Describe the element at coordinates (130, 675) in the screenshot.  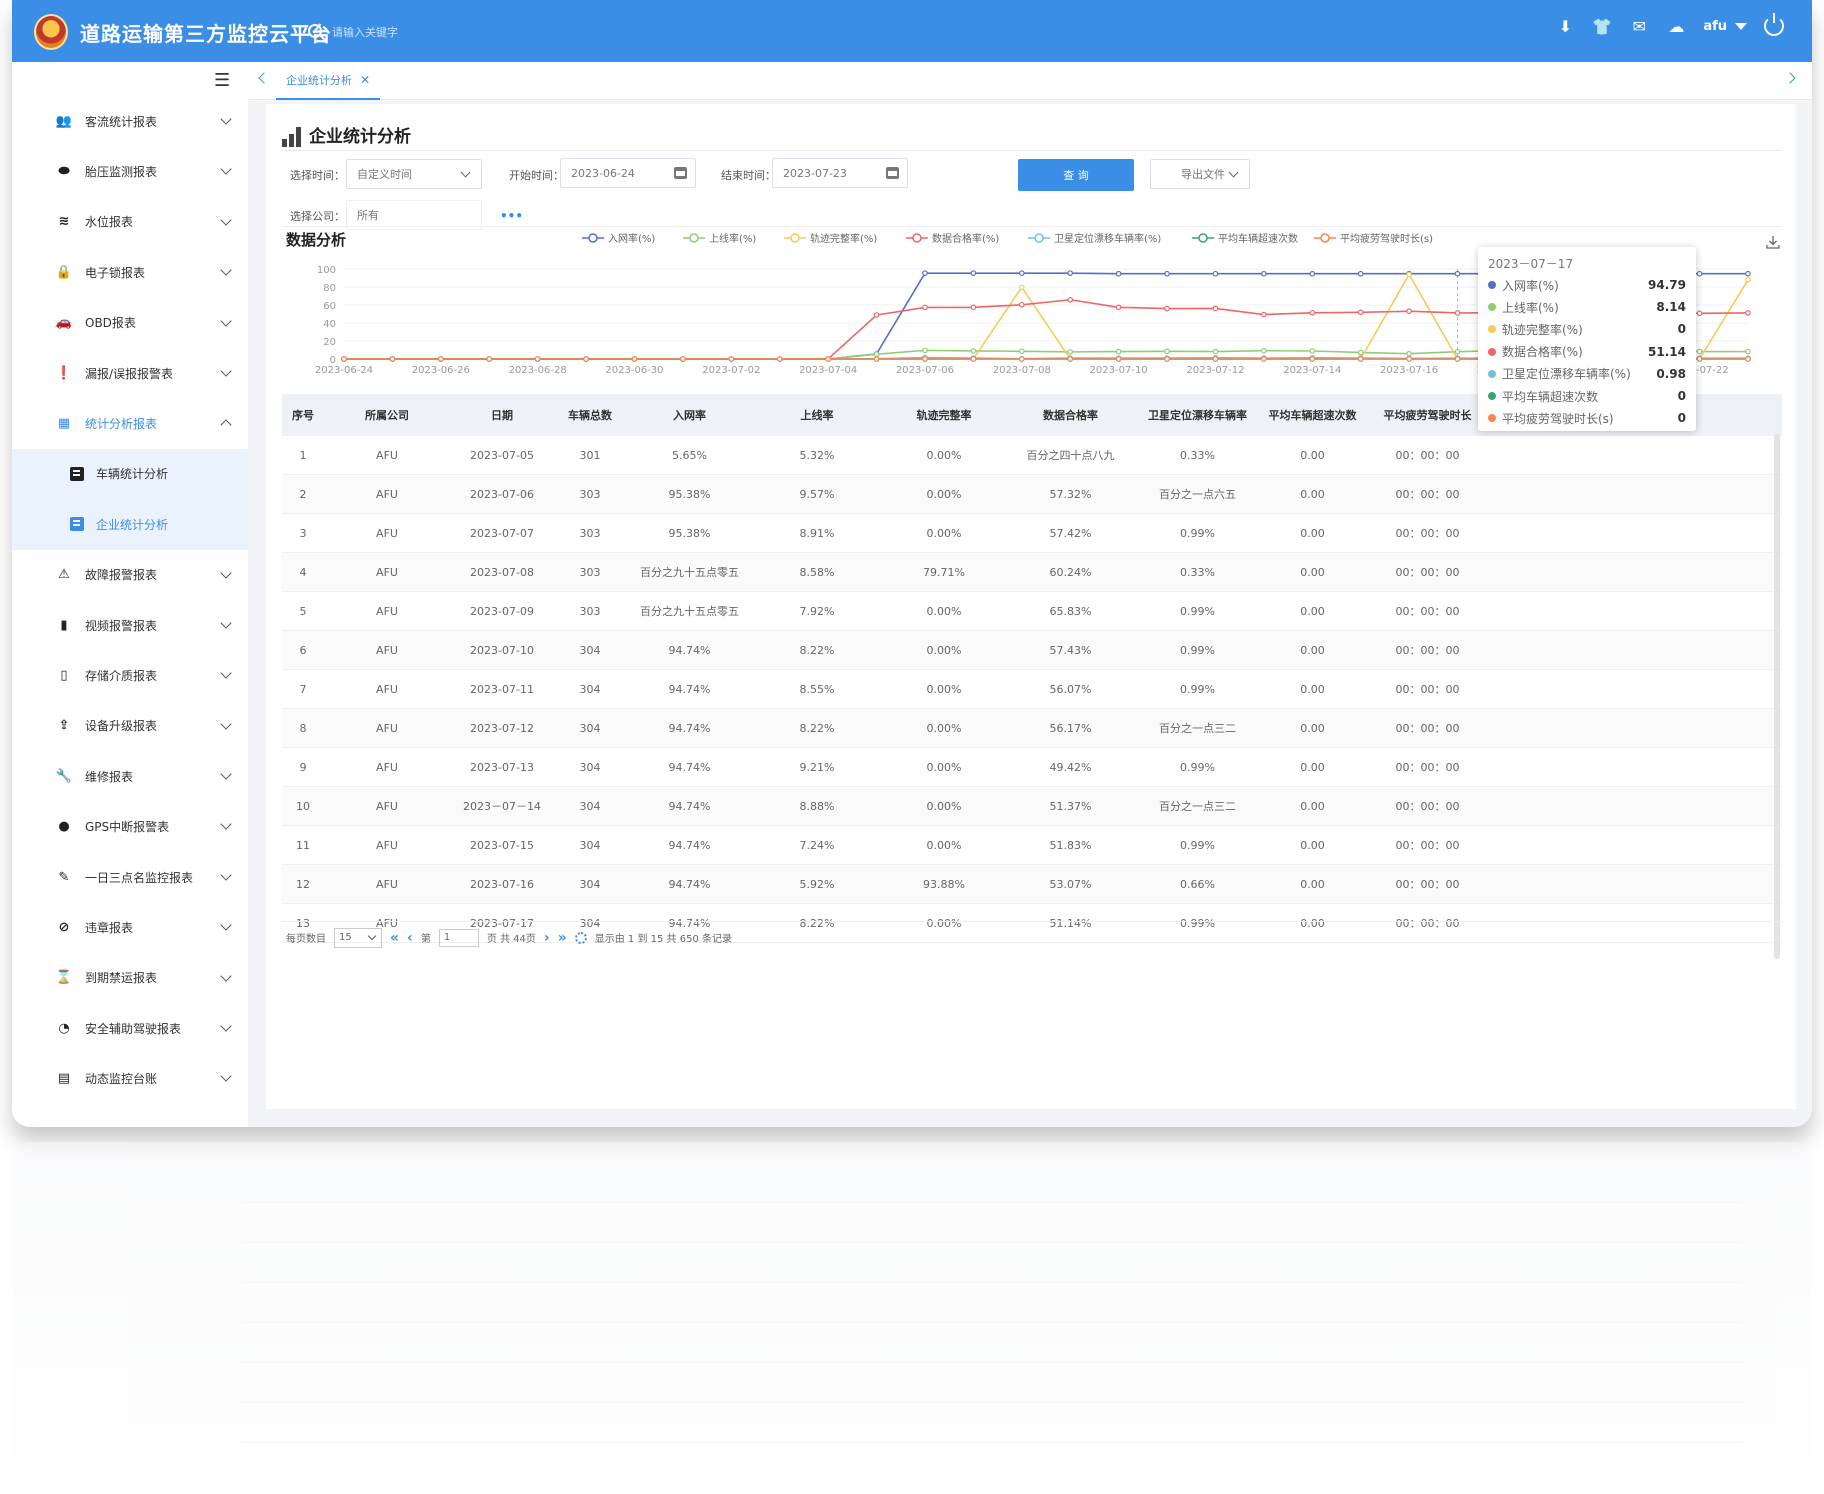
I see `sidebar-item: ▯ 存储介质报表` at that location.